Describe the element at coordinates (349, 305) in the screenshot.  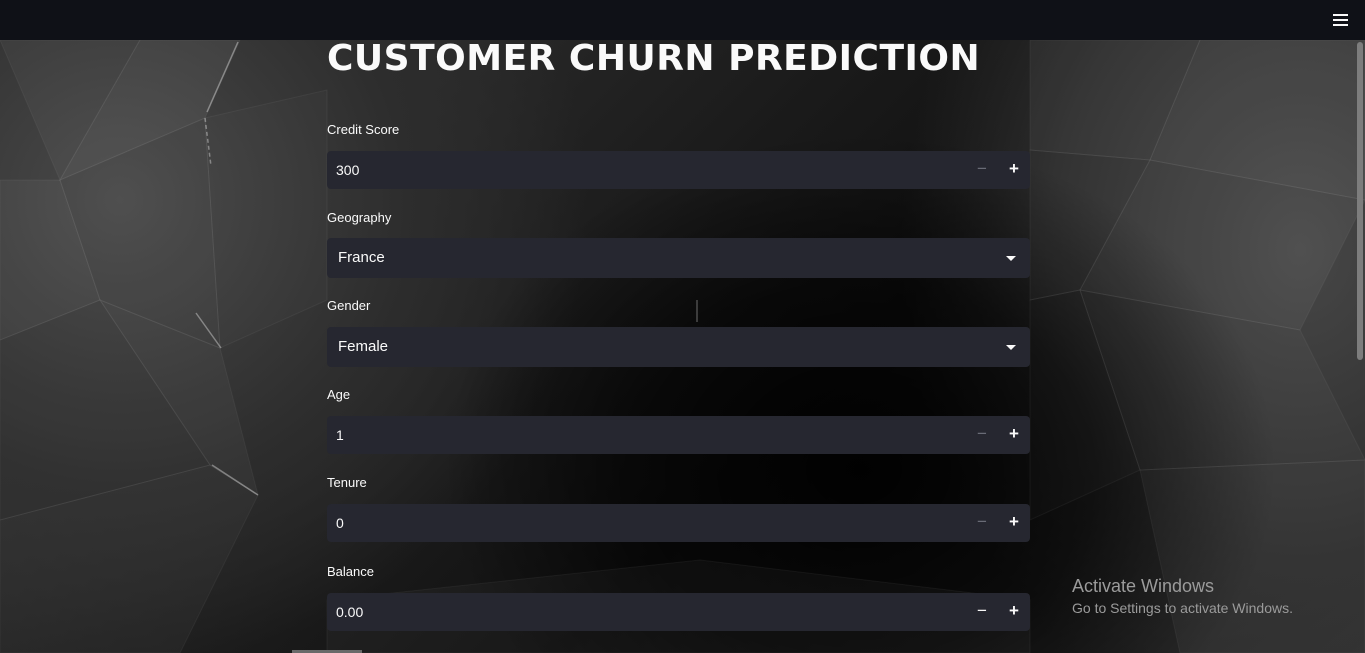
I see `gender-label: Gender` at that location.